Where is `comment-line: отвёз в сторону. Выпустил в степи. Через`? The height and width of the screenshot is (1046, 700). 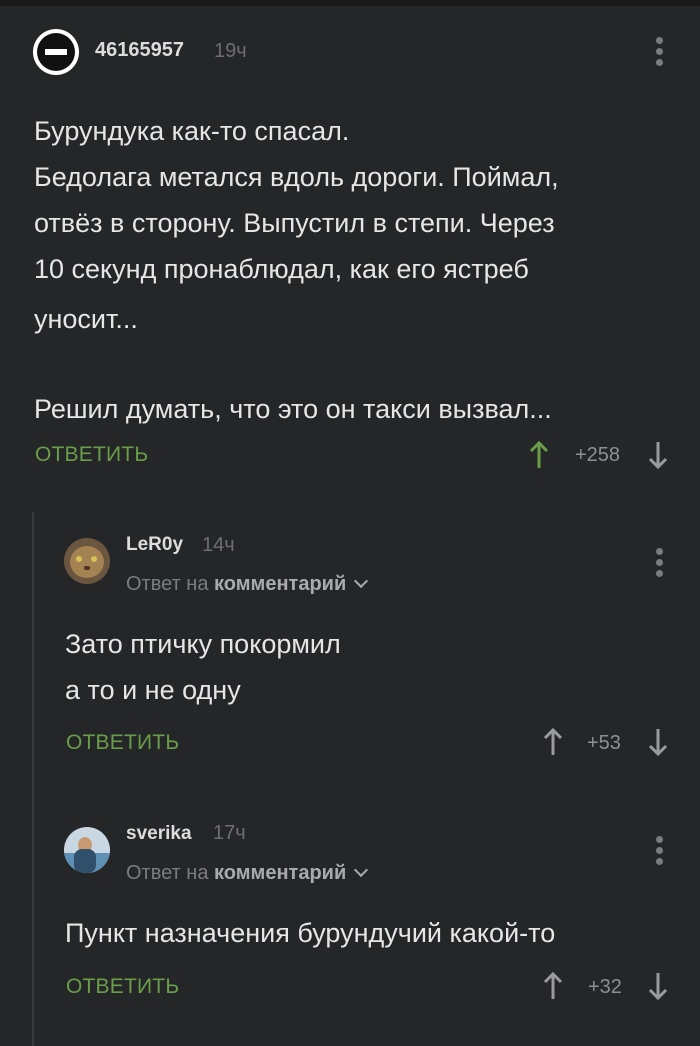 comment-line: отвёз в сторону. Выпустил в степи. Через is located at coordinates (294, 223).